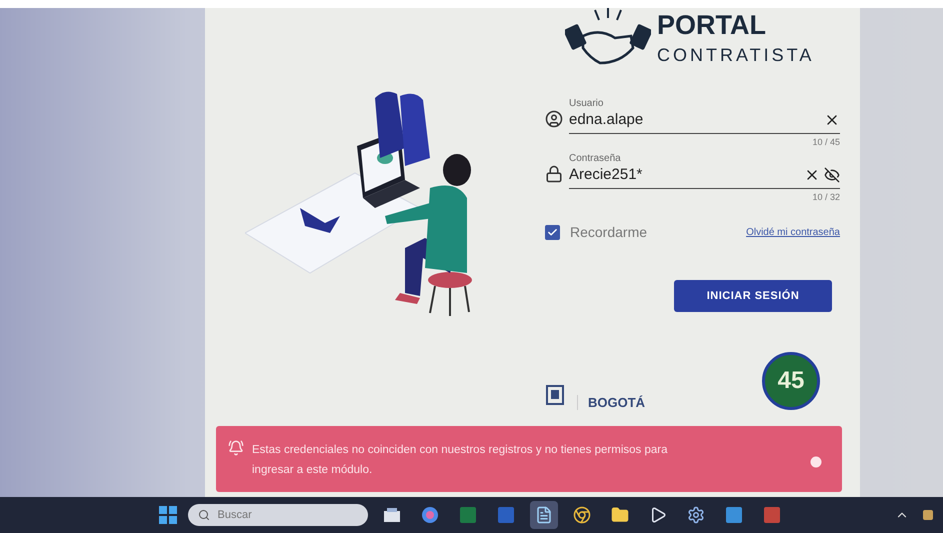 This screenshot has height=533, width=943. Describe the element at coordinates (595, 158) in the screenshot. I see `field-label: Contraseña` at that location.